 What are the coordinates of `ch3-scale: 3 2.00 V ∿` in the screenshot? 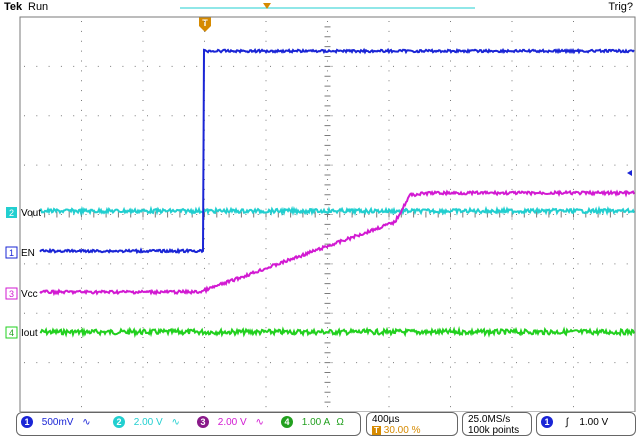 It's located at (230, 422).